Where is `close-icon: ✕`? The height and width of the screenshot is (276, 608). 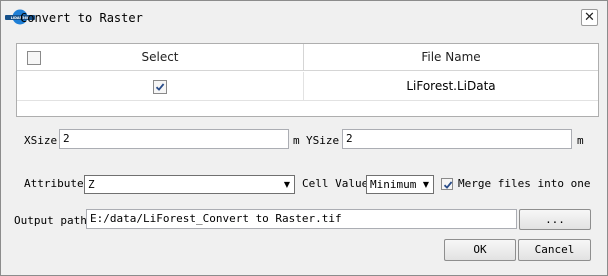
close-icon: ✕ is located at coordinates (589, 17).